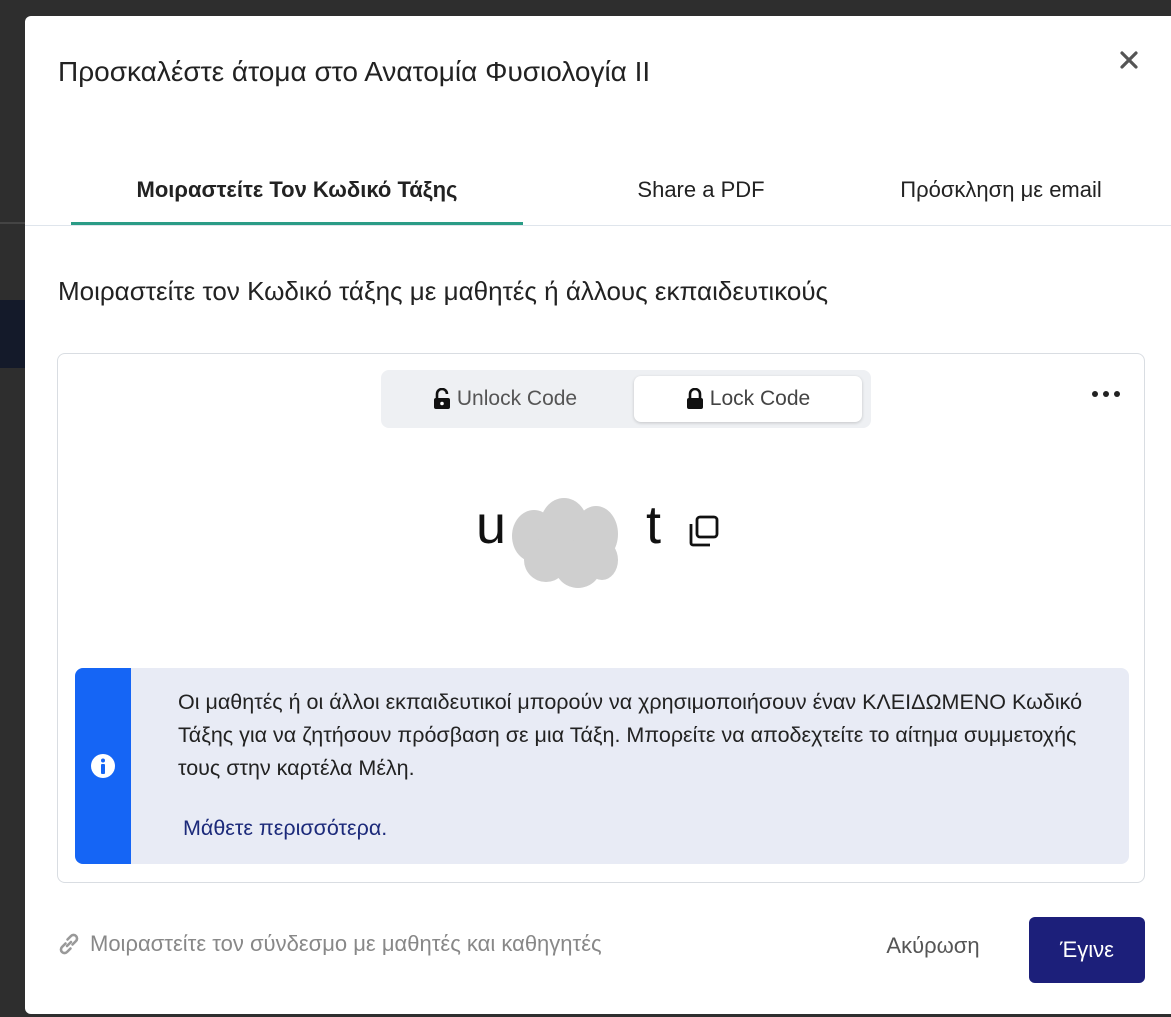  I want to click on lock-icon, so click(694, 398).